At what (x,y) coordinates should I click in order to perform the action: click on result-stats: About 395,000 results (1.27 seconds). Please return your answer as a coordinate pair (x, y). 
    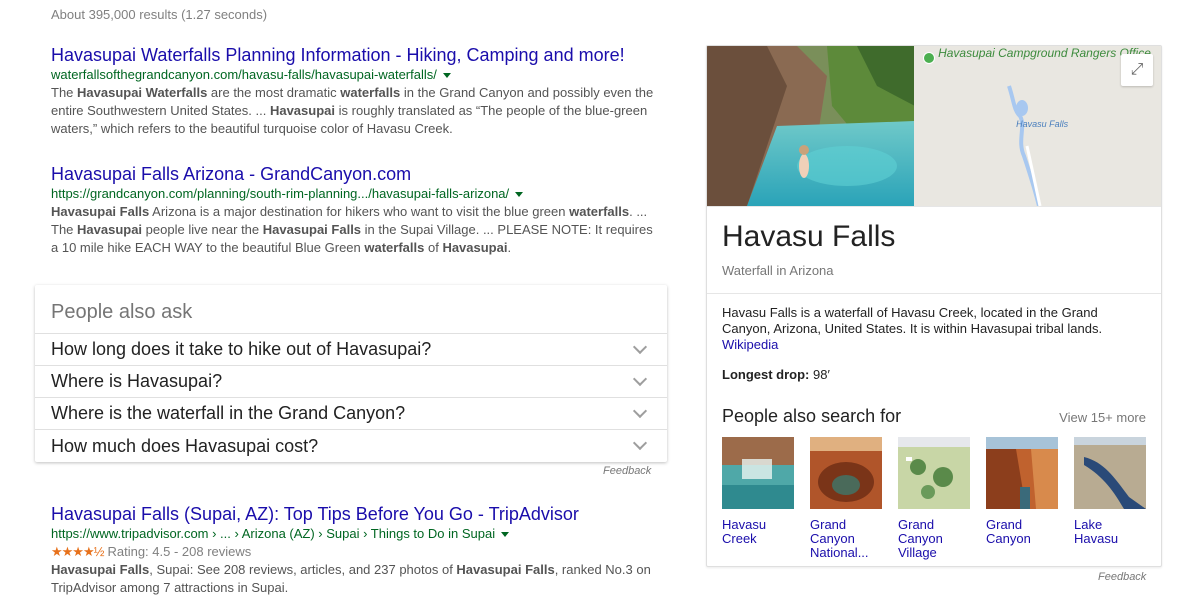
    Looking at the image, I should click on (159, 14).